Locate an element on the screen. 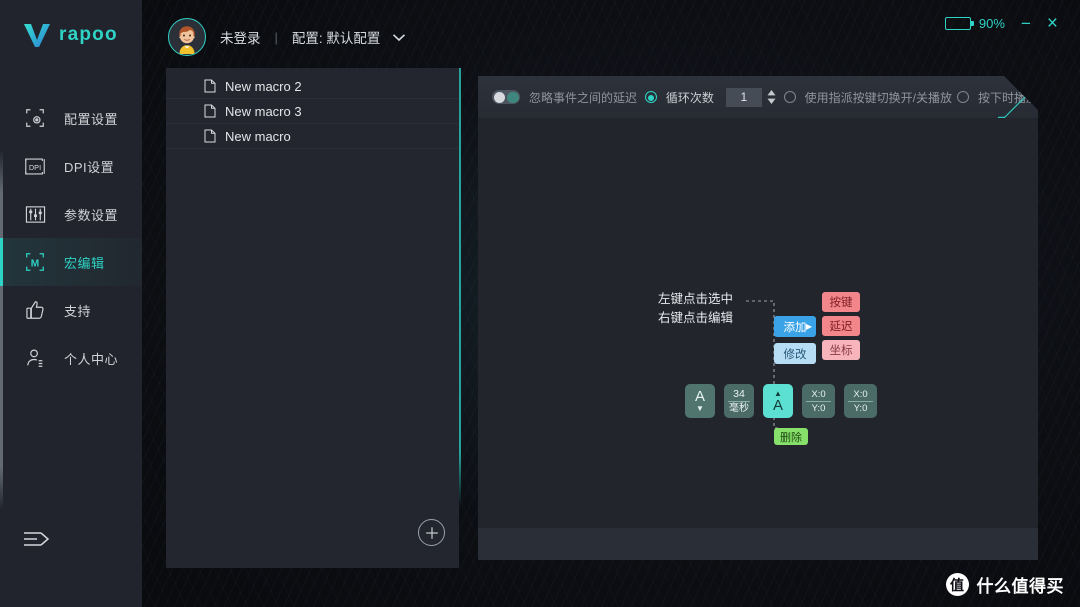 Image resolution: width=1080 pixels, height=607 pixels. sidebar-item-user-profile: 个人中心 is located at coordinates (71, 358).